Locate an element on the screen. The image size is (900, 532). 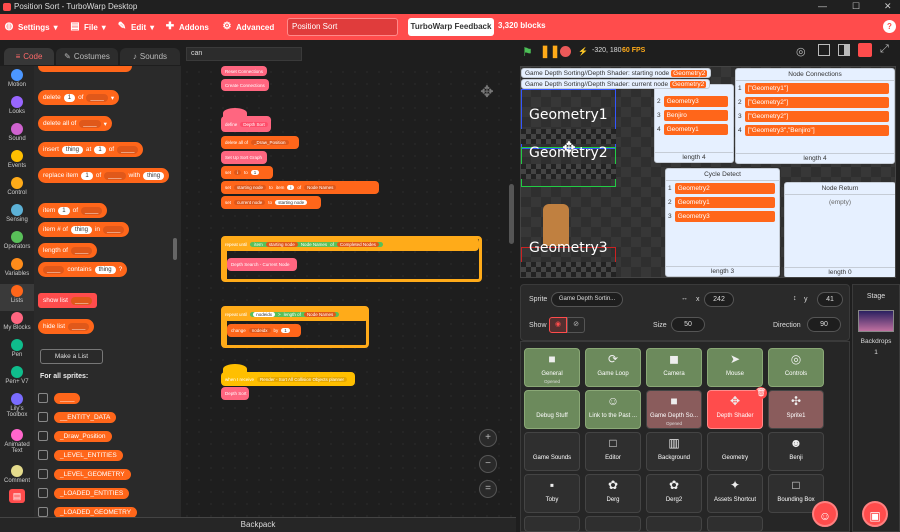
sprite-tile-debug-stuff: Debug Stuff is located at coordinates (552, 409).